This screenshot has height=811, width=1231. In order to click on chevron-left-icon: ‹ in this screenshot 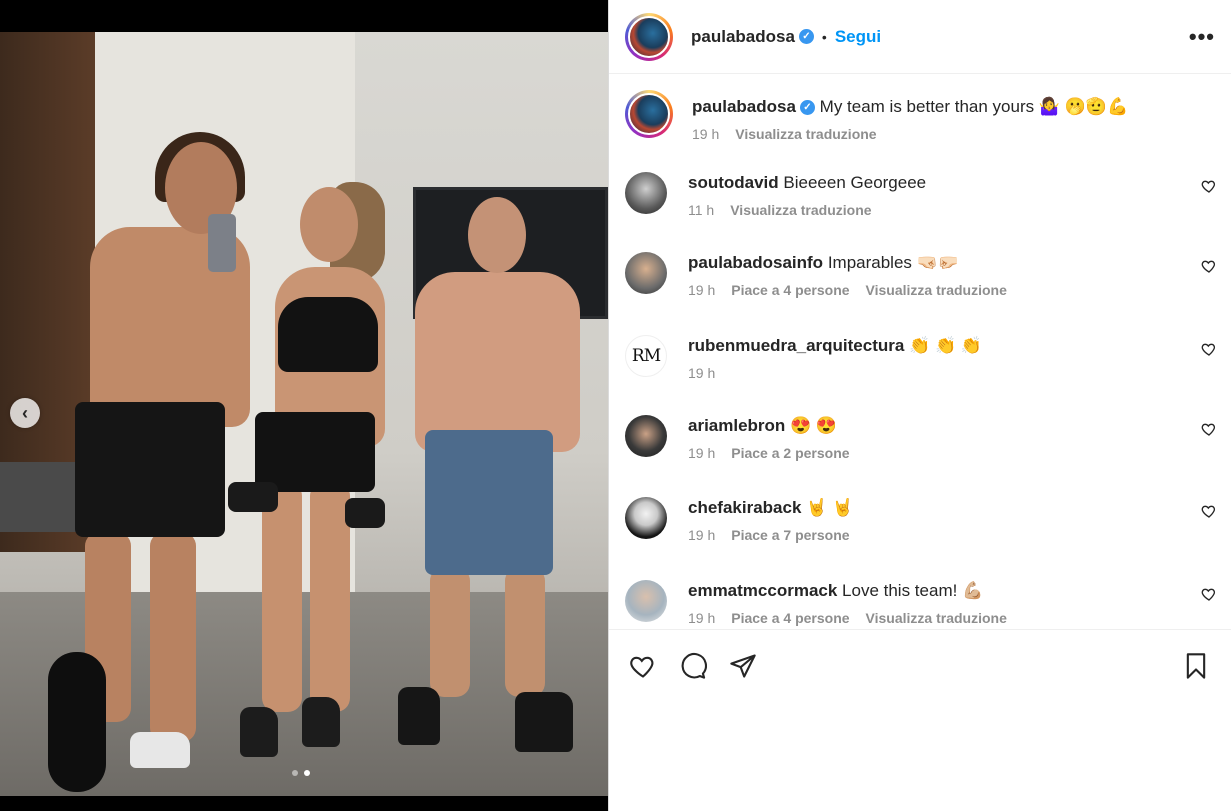, I will do `click(25, 412)`.